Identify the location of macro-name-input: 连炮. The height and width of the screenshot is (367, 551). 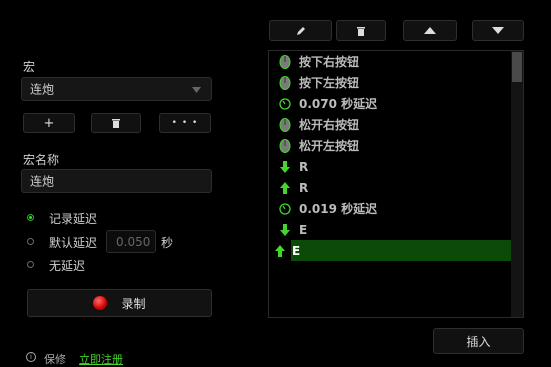
(116, 181).